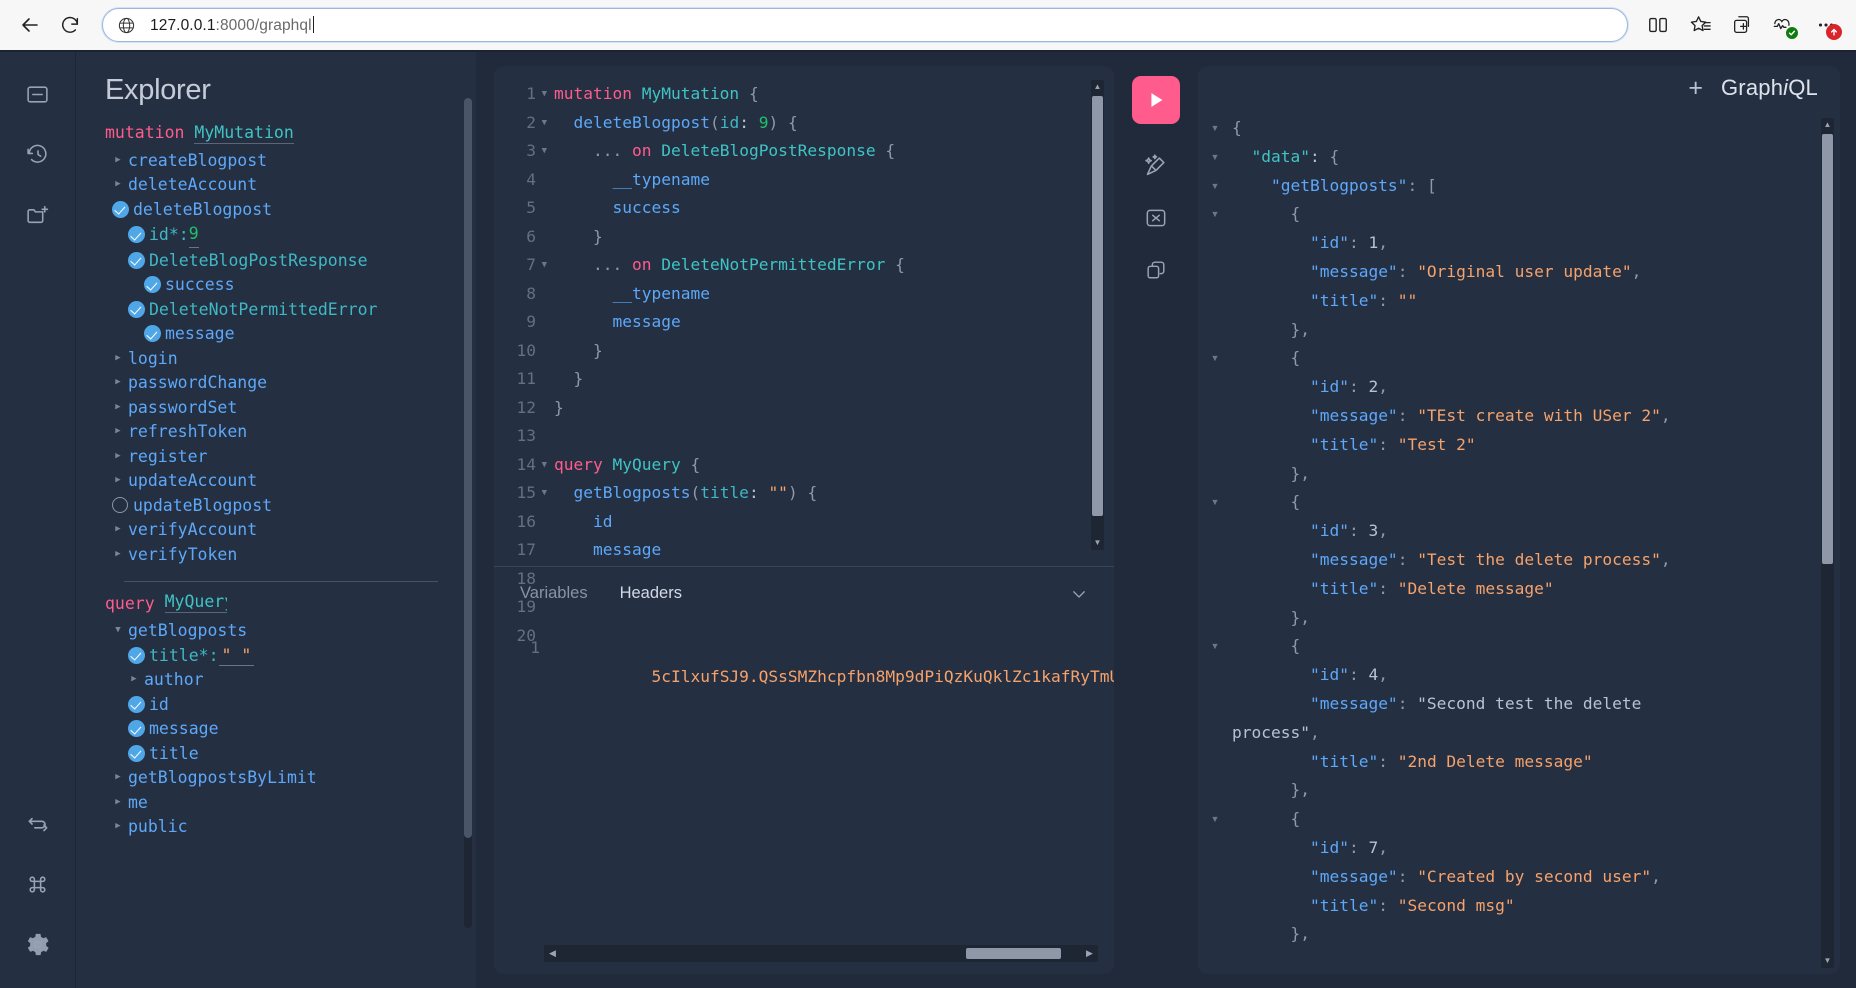 The height and width of the screenshot is (988, 1856). I want to click on back-button, so click(30, 25).